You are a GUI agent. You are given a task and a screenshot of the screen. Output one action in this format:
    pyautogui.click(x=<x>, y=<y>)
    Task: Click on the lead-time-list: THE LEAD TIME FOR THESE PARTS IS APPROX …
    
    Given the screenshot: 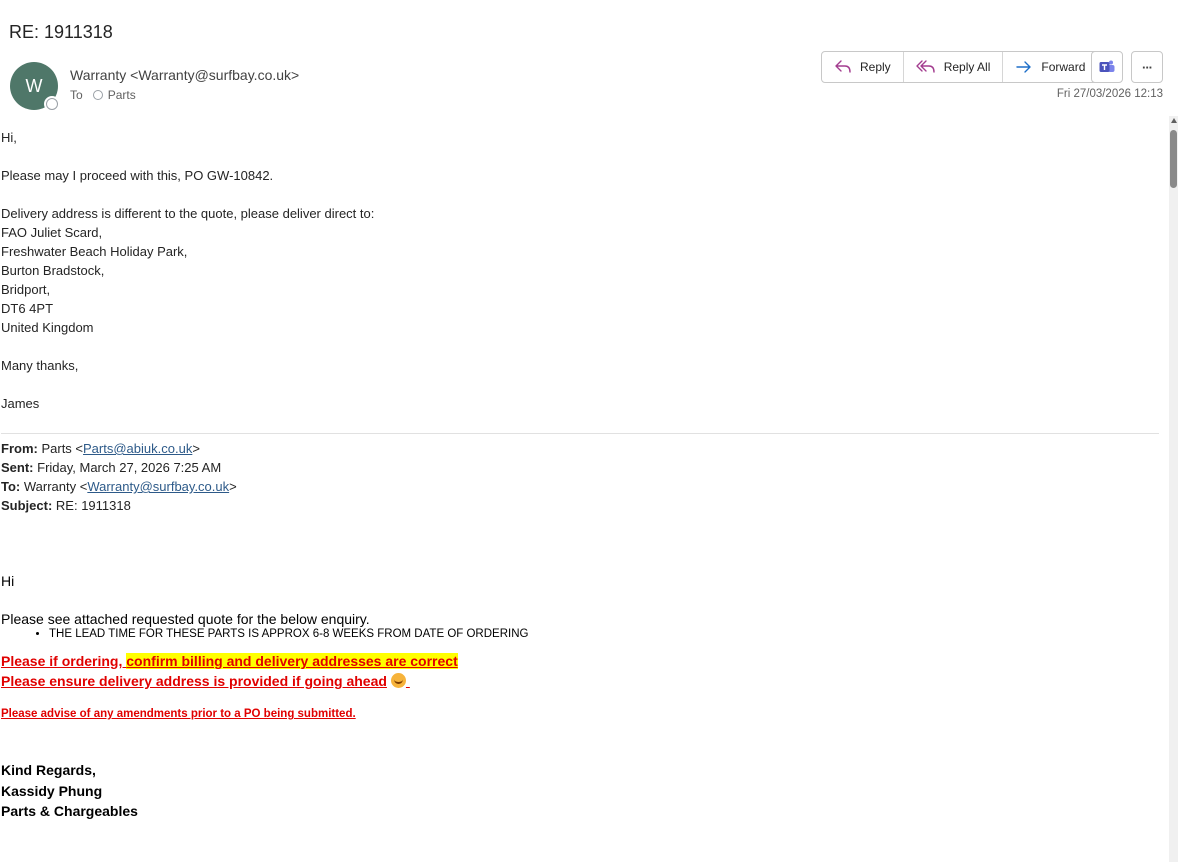 What is the action you would take?
    pyautogui.click(x=581, y=634)
    